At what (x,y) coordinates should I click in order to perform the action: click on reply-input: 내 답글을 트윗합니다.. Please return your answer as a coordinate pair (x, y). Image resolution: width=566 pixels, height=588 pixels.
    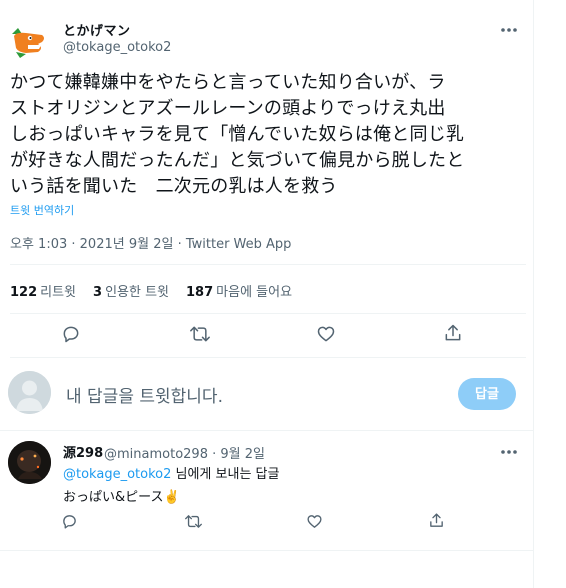
    Looking at the image, I should click on (144, 394).